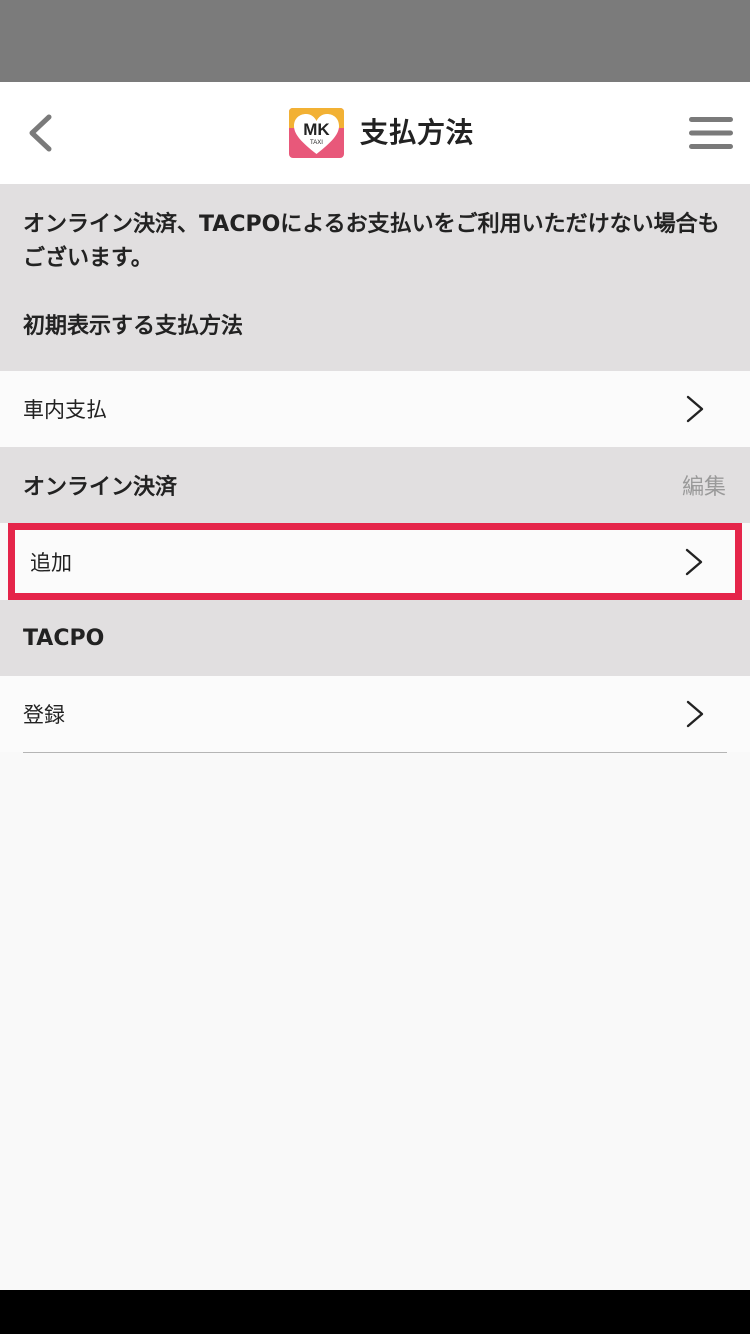  What do you see at coordinates (65, 410) in the screenshot?
I see `row-label: 車内支払` at bounding box center [65, 410].